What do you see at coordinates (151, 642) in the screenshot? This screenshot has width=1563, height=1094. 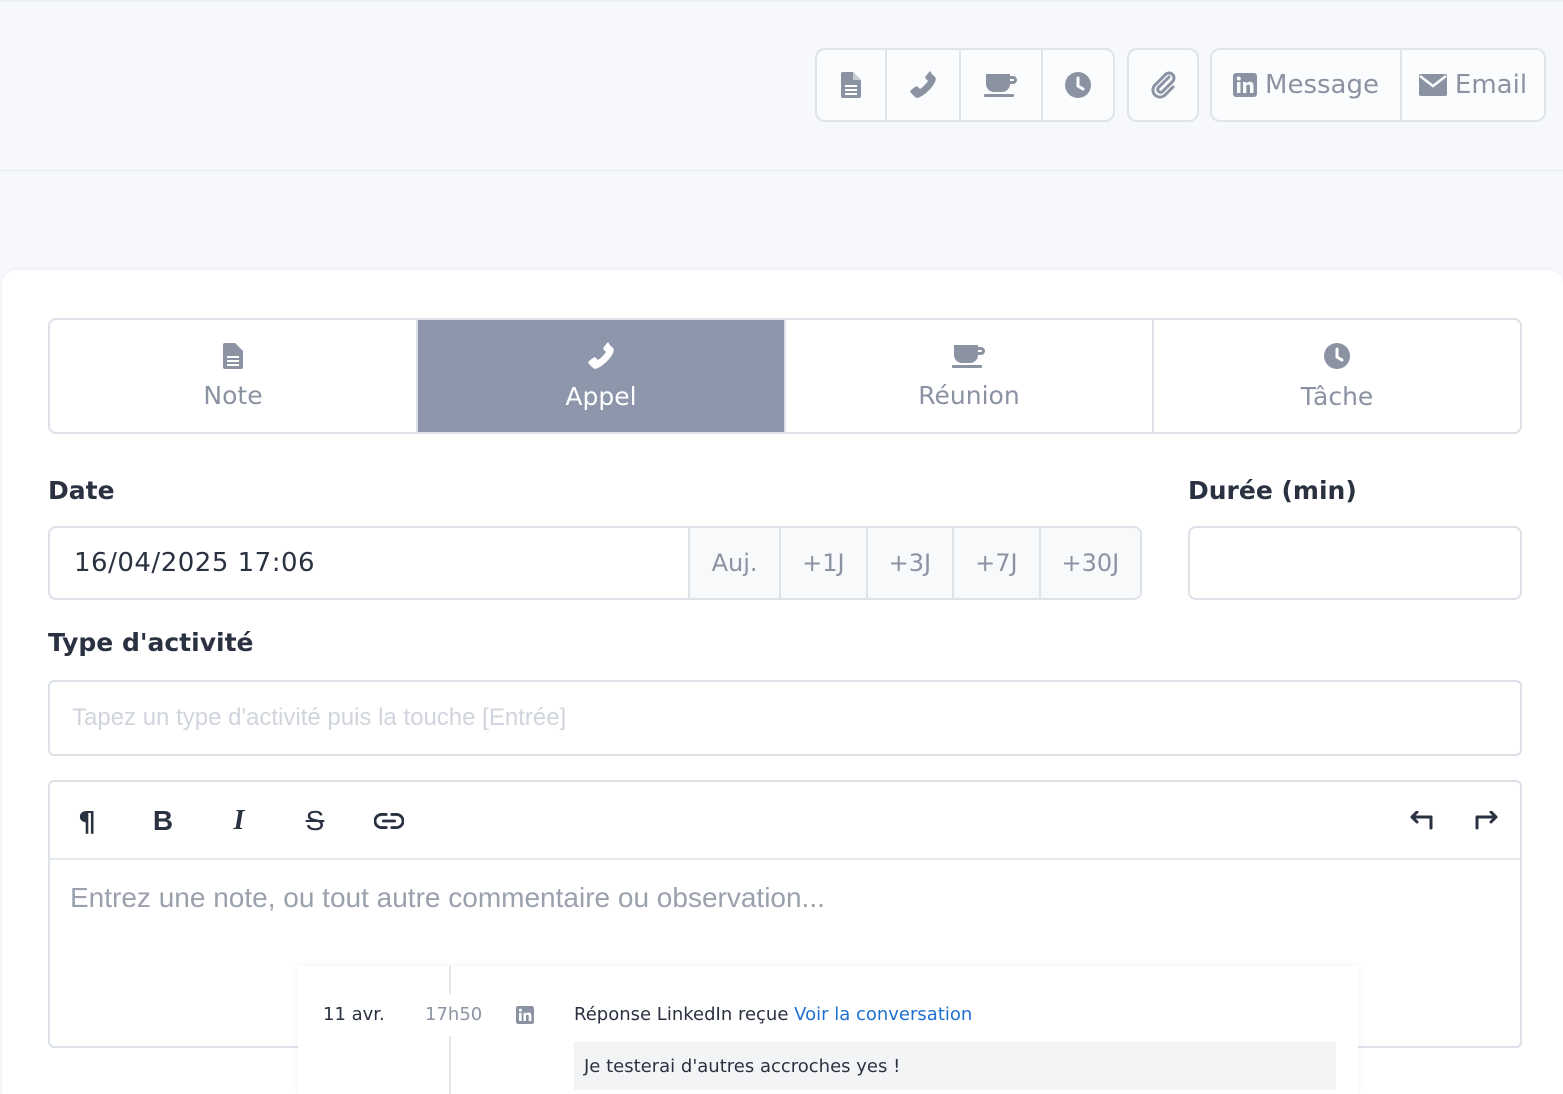 I see `type-label: Type d'activité` at bounding box center [151, 642].